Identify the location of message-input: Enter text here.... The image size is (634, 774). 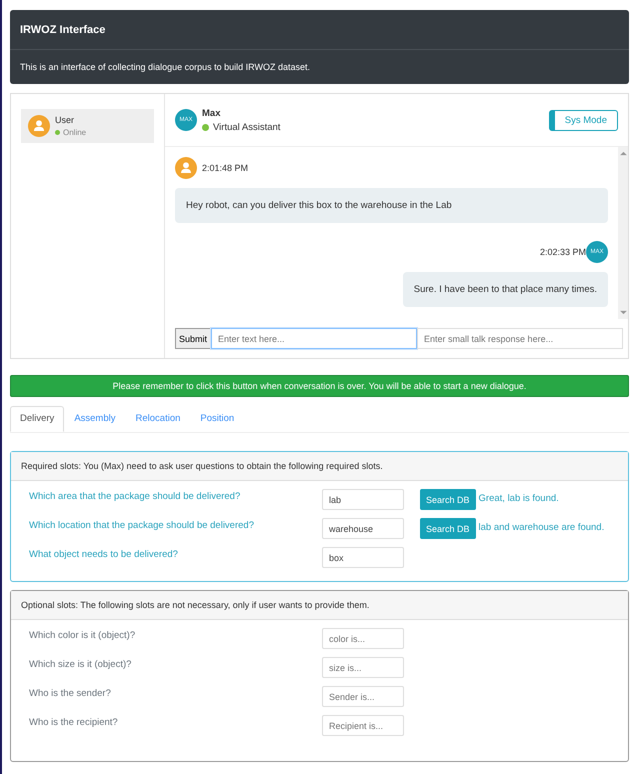
(314, 338).